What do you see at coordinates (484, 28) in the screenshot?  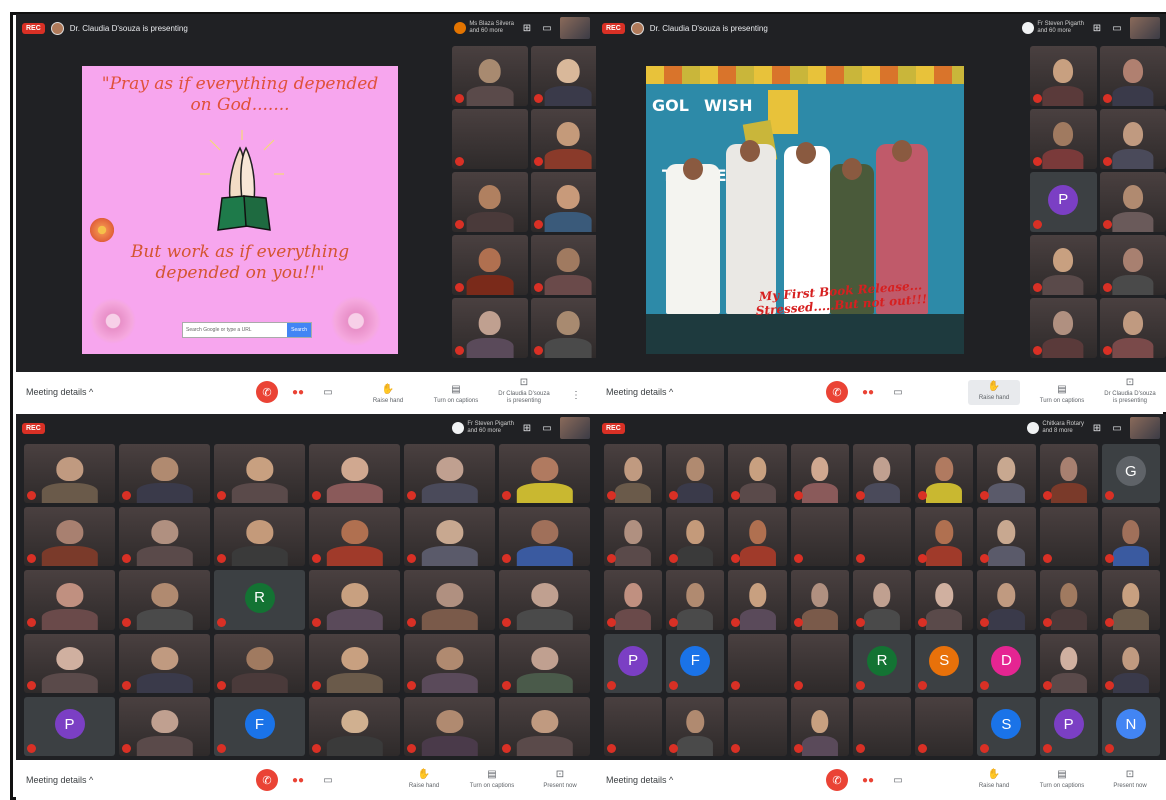 I see `pinned-participant: Ms Blaza Silvera and 60 more` at bounding box center [484, 28].